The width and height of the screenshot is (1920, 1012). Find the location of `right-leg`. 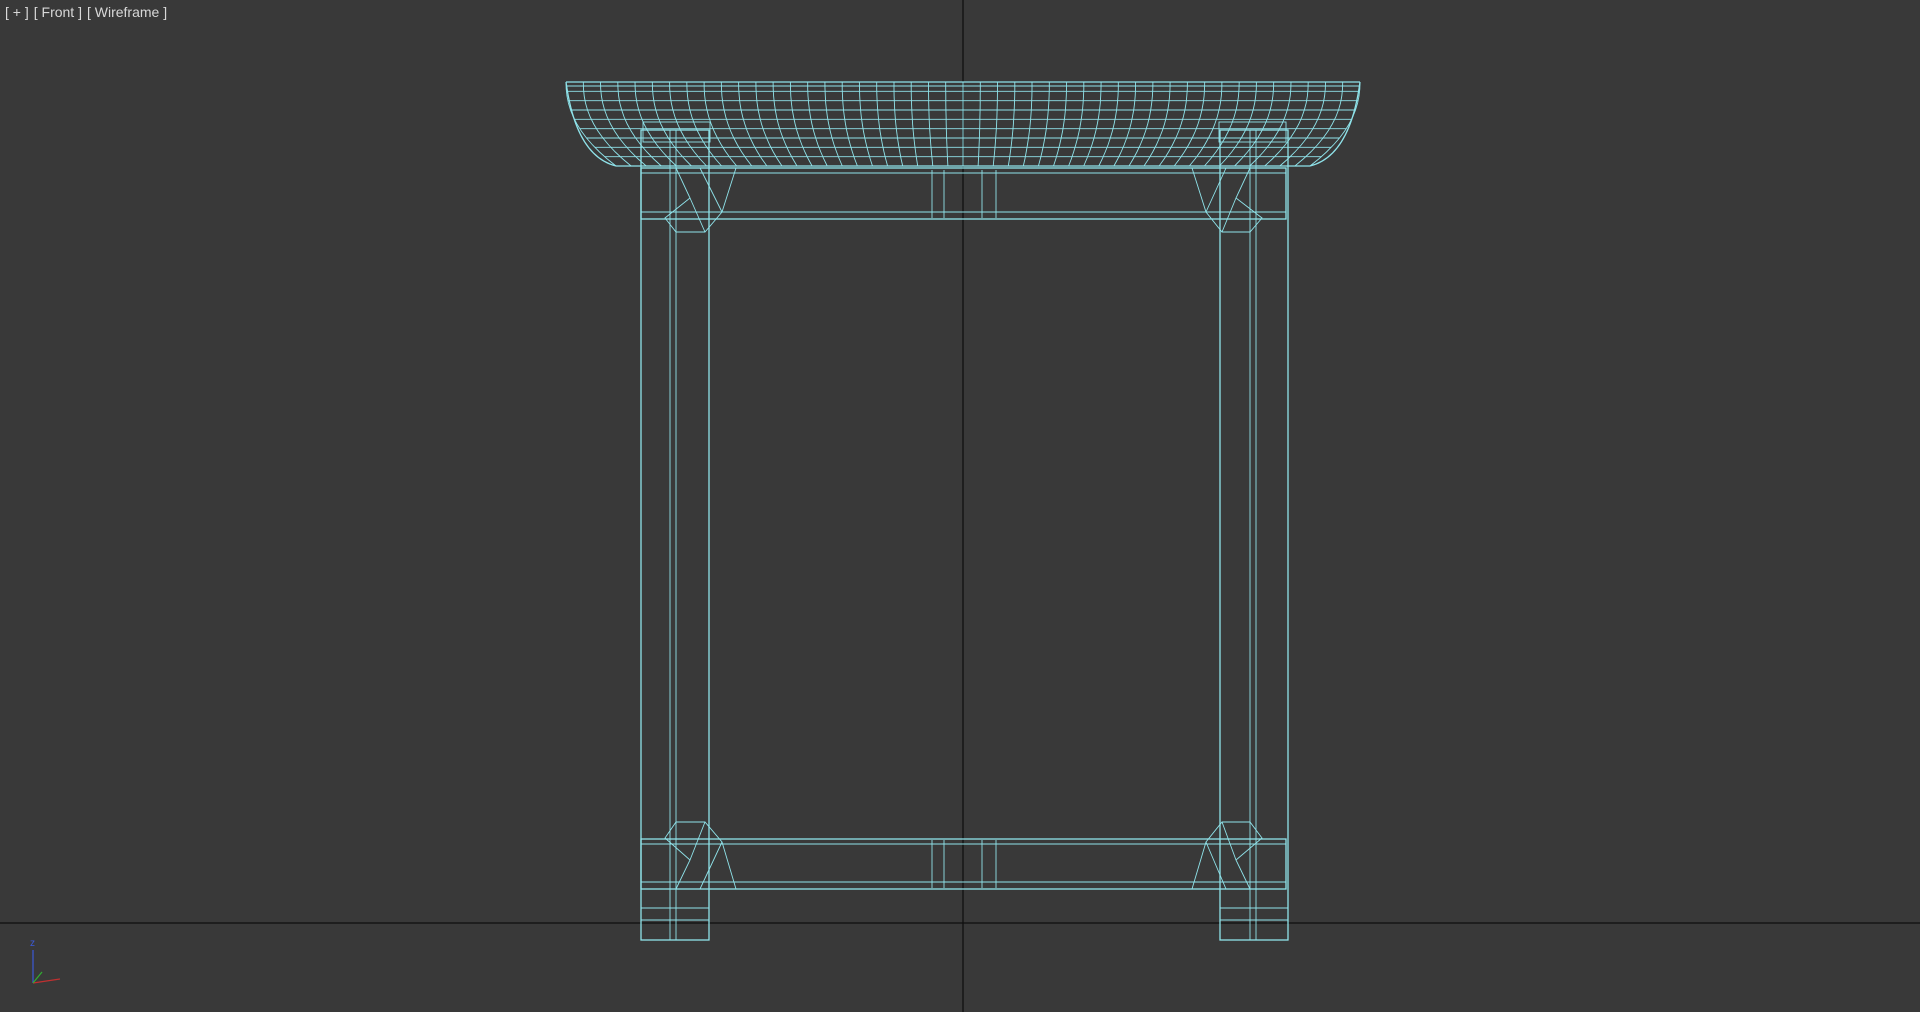

right-leg is located at coordinates (1254, 535).